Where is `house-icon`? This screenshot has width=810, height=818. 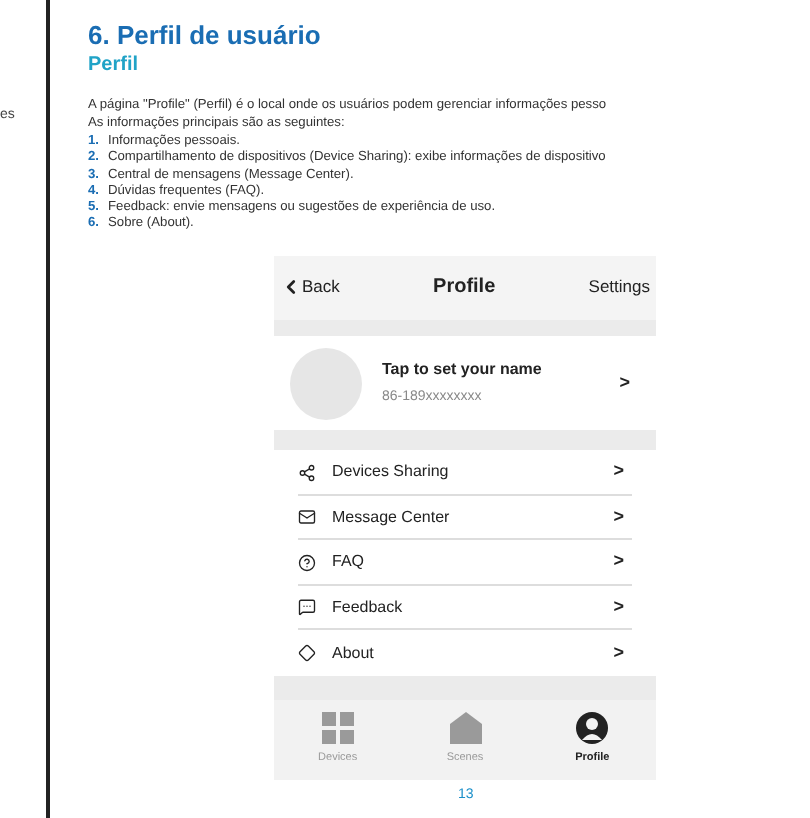 house-icon is located at coordinates (465, 728).